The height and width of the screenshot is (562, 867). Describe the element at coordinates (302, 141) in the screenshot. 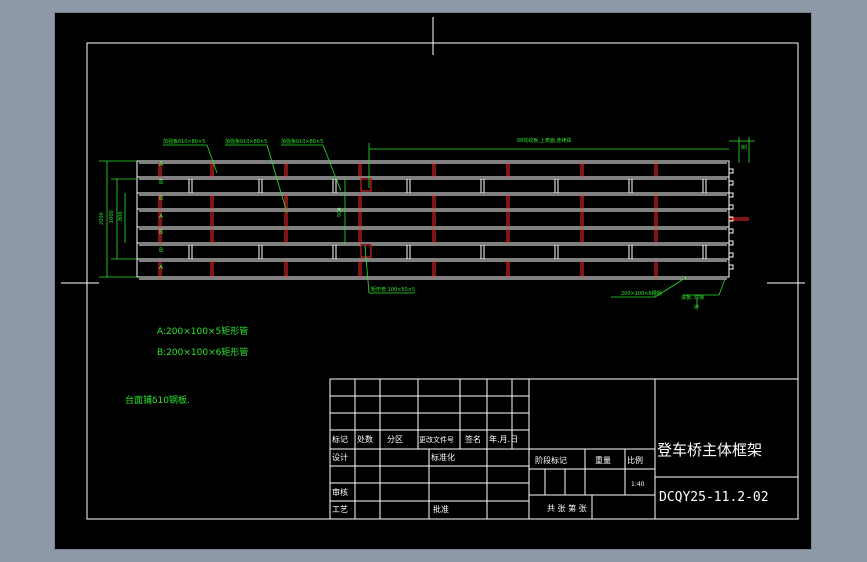

I see `leader-label-3: 加强板δ10×80×5` at that location.